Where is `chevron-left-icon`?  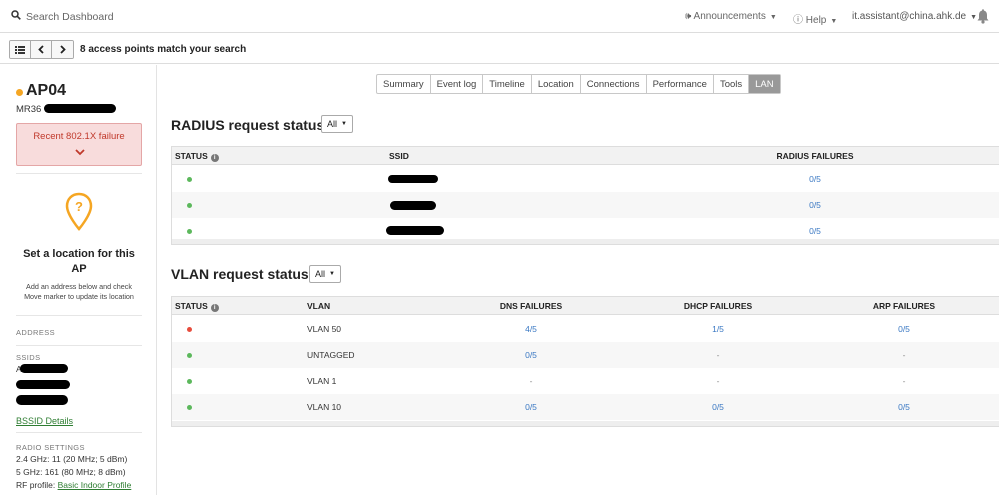 chevron-left-icon is located at coordinates (41, 49).